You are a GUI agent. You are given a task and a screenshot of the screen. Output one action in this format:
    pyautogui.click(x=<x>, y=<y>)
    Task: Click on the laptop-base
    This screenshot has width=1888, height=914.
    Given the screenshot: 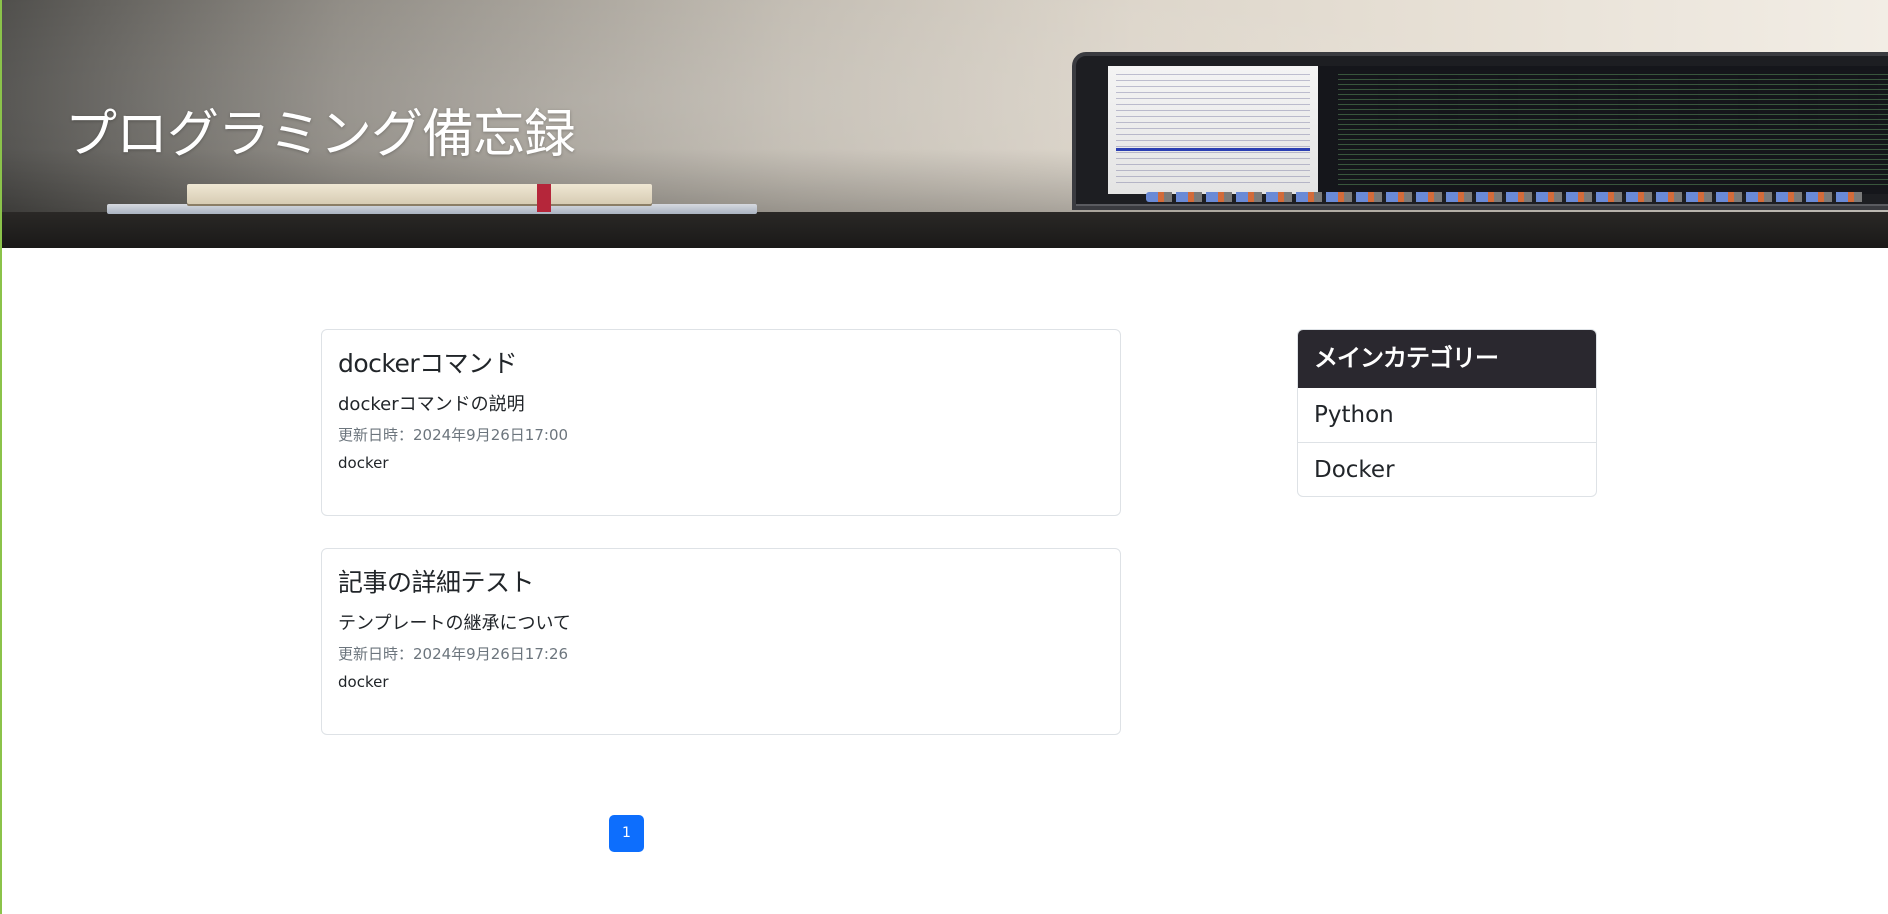 What is the action you would take?
    pyautogui.click(x=1482, y=205)
    